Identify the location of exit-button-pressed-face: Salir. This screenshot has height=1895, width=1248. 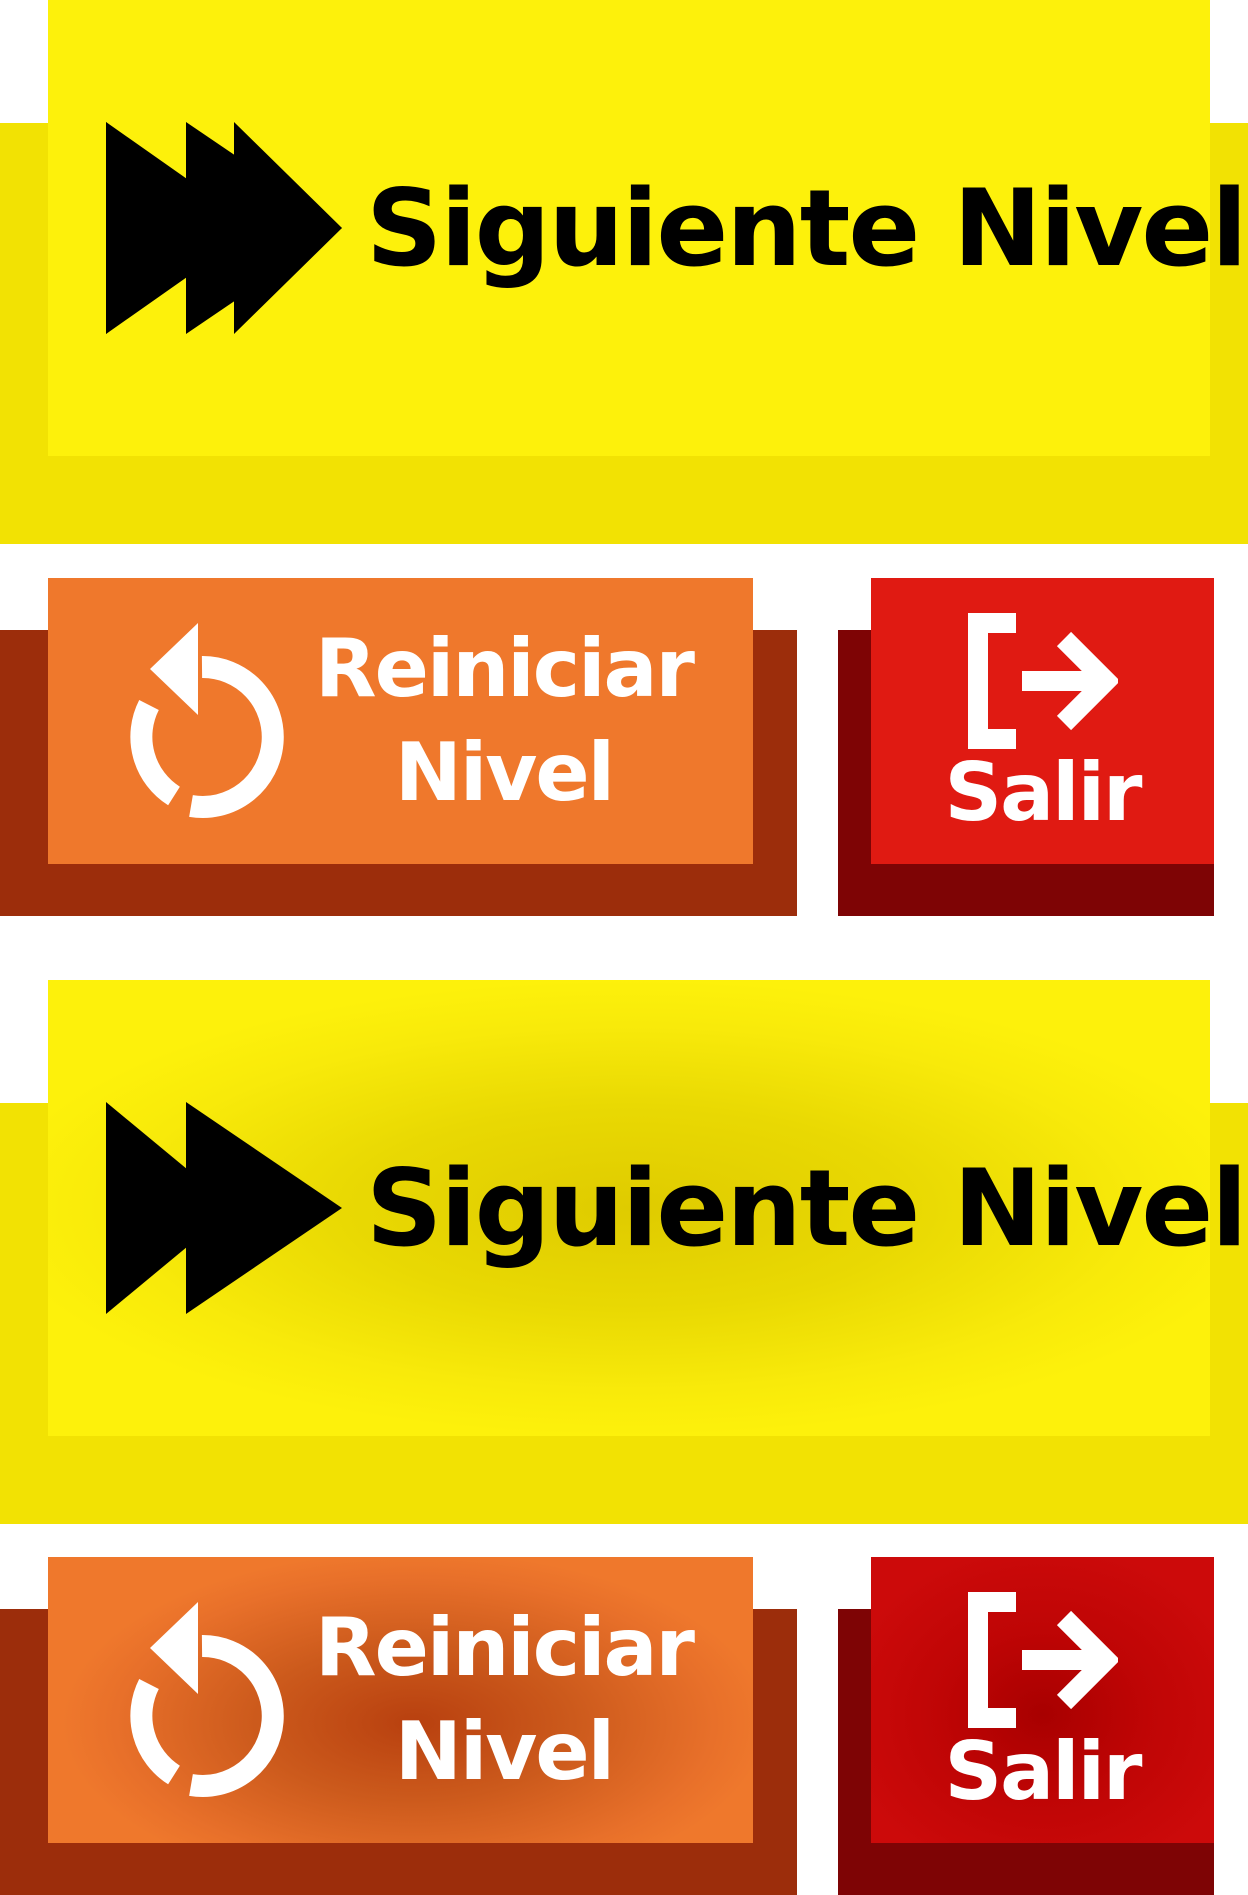
(1042, 1700).